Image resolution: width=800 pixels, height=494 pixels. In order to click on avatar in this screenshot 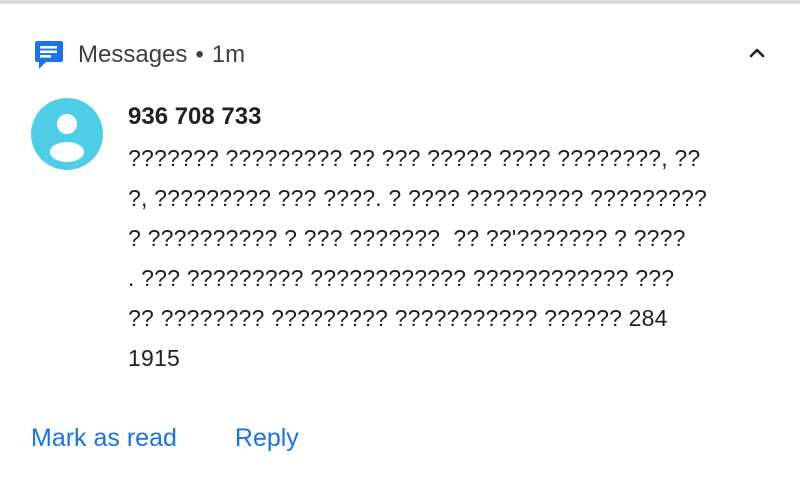, I will do `click(67, 134)`.